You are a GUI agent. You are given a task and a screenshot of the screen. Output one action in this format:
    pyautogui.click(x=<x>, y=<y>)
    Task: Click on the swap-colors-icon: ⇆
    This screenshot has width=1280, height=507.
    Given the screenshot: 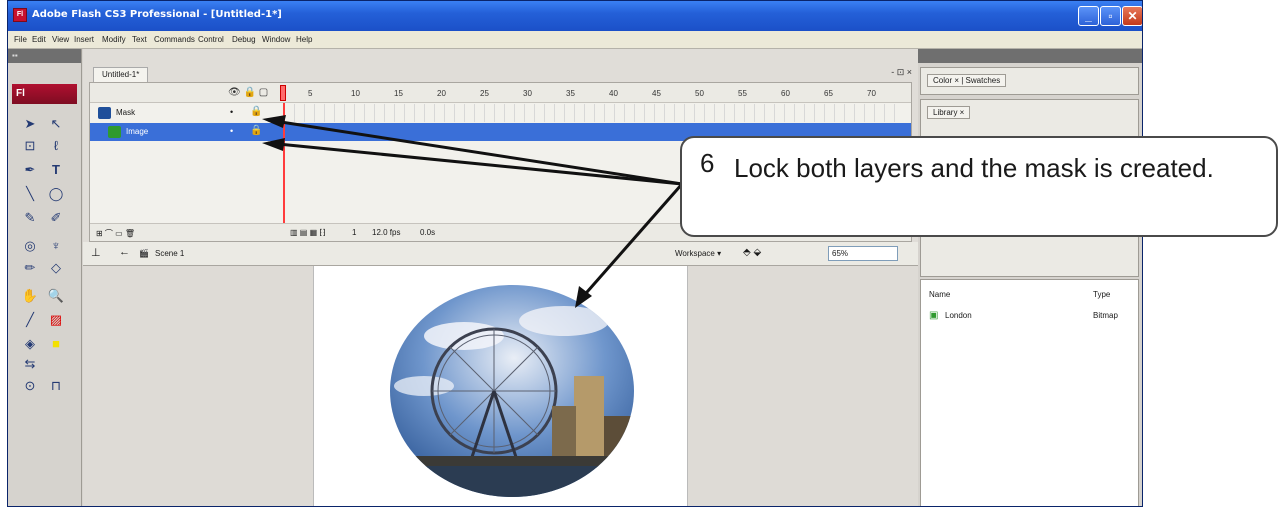 What is the action you would take?
    pyautogui.click(x=30, y=364)
    